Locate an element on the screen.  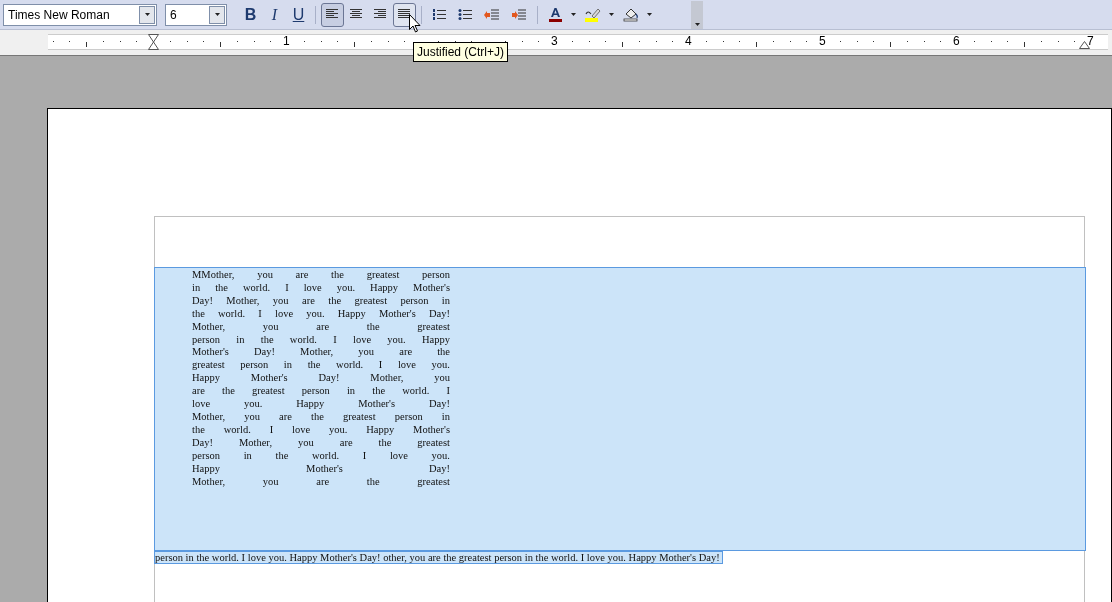
ruler-number: 5 is located at coordinates (822, 41).